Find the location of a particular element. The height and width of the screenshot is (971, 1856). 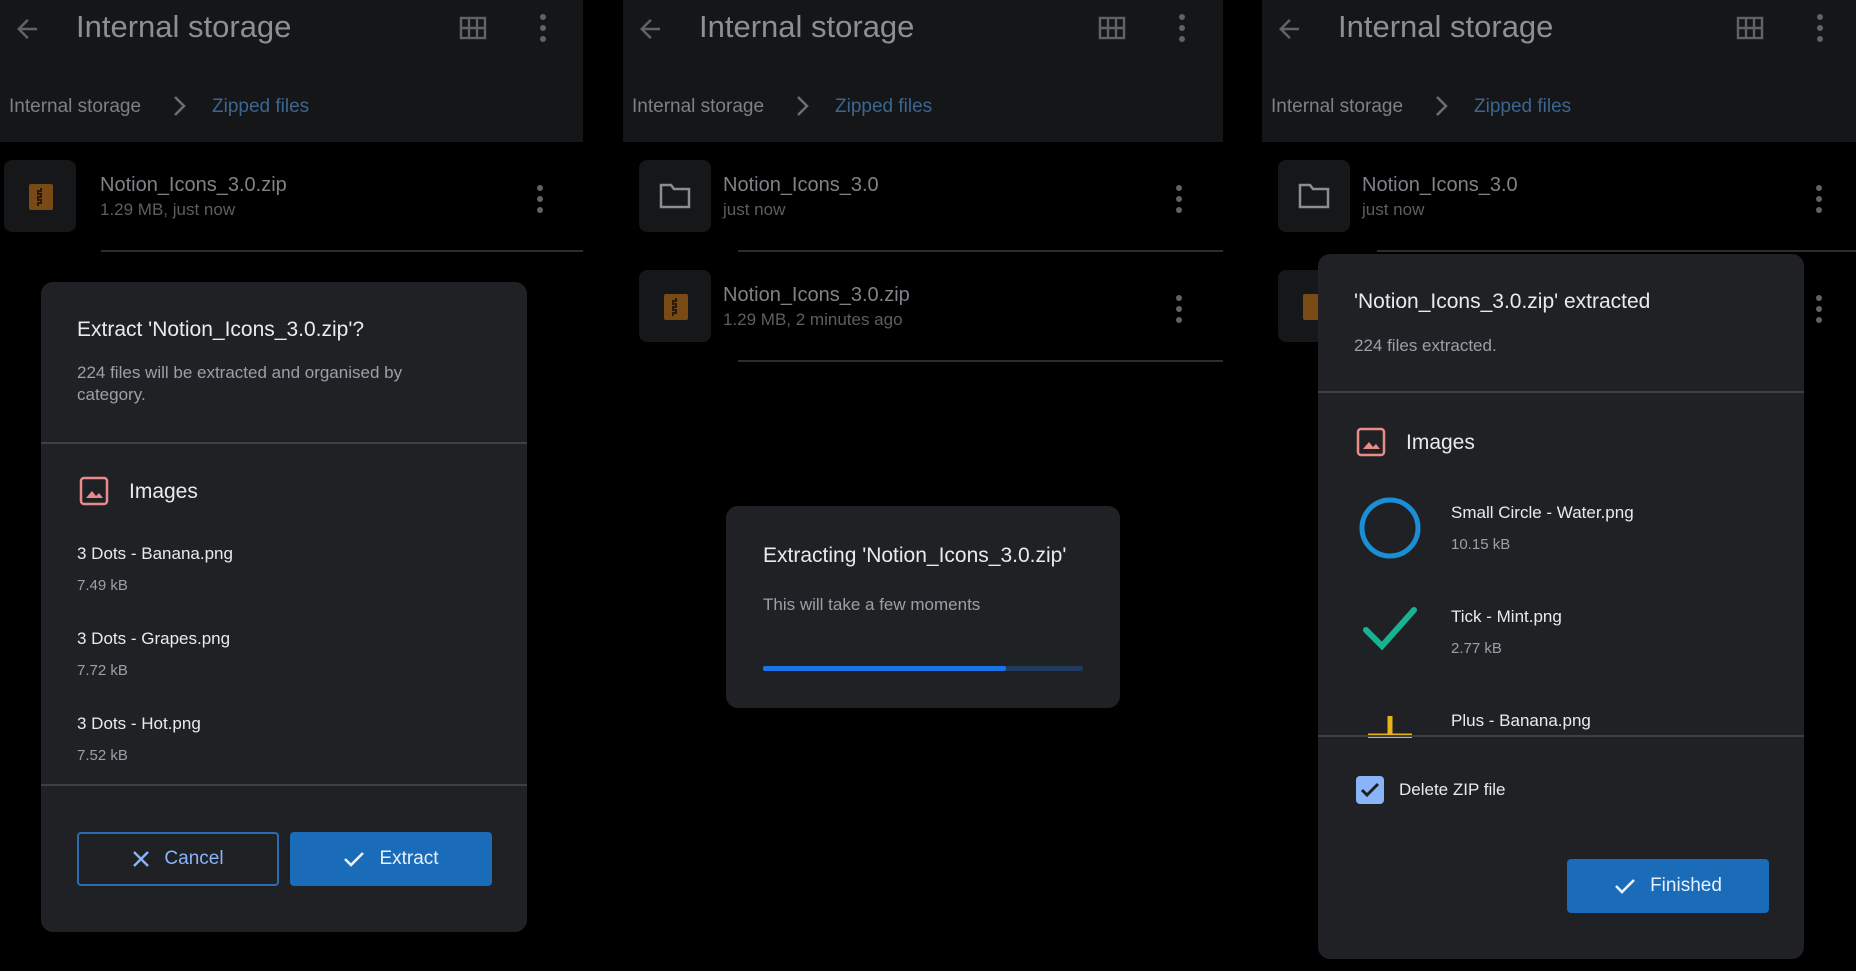

extract-label: Extract is located at coordinates (409, 858).